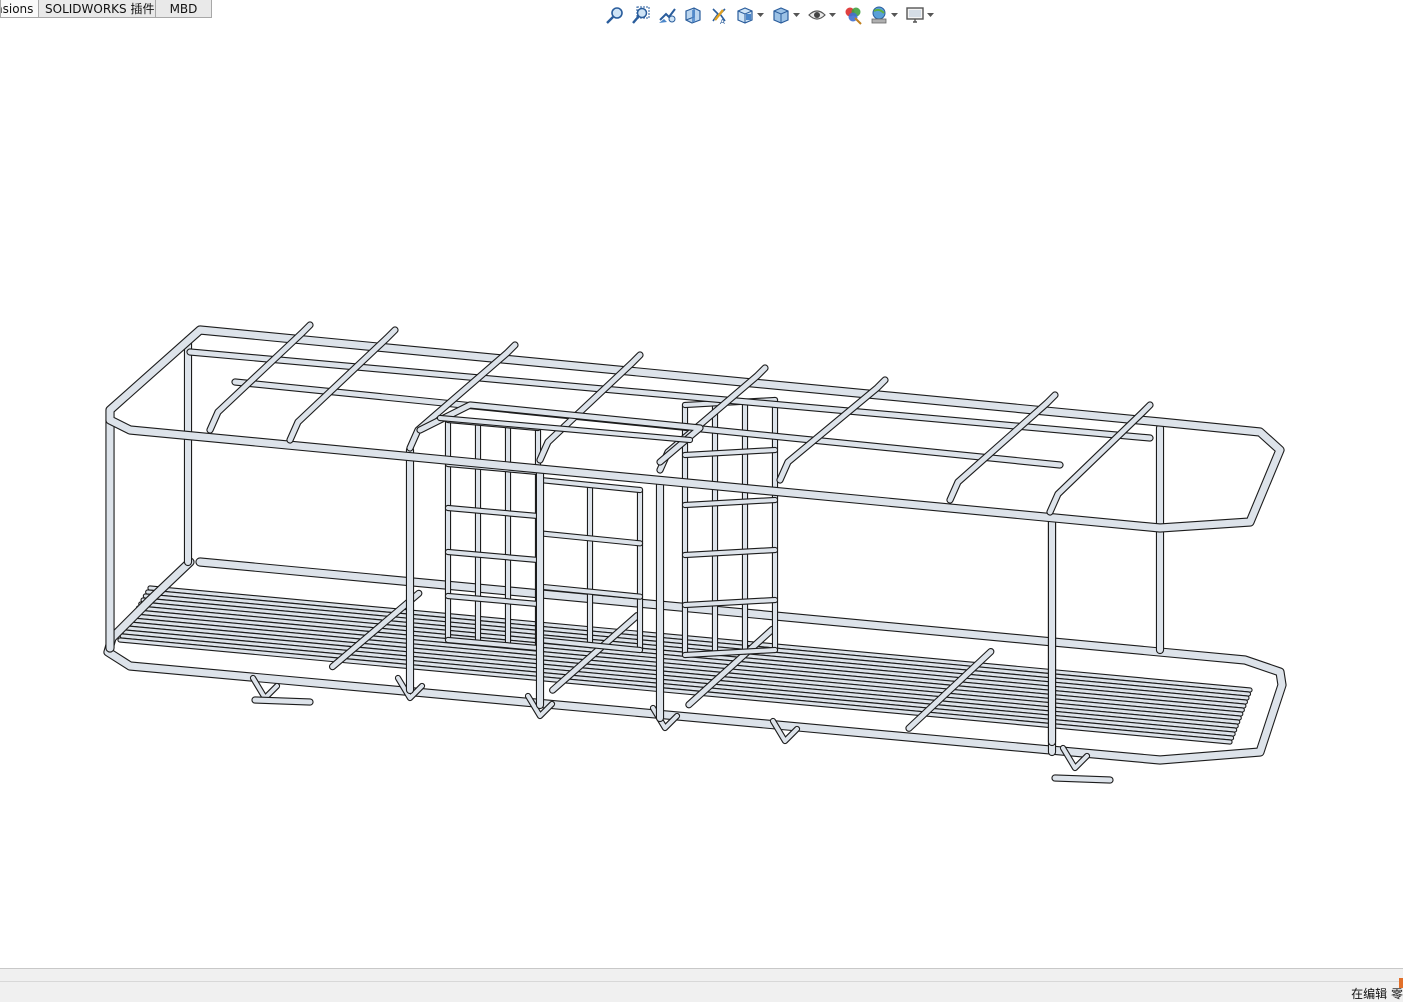 The image size is (1403, 1002). Describe the element at coordinates (641, 15) in the screenshot. I see `zoom-to-area-icon` at that location.